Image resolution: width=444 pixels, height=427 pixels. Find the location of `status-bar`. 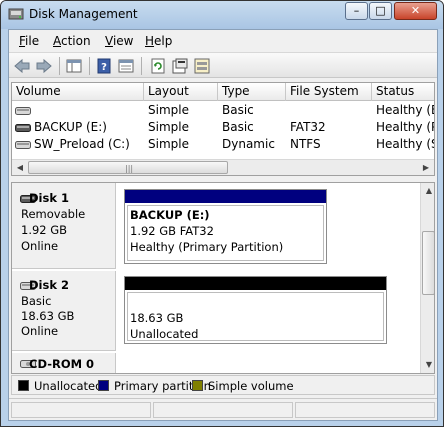

status-bar is located at coordinates (223, 409).